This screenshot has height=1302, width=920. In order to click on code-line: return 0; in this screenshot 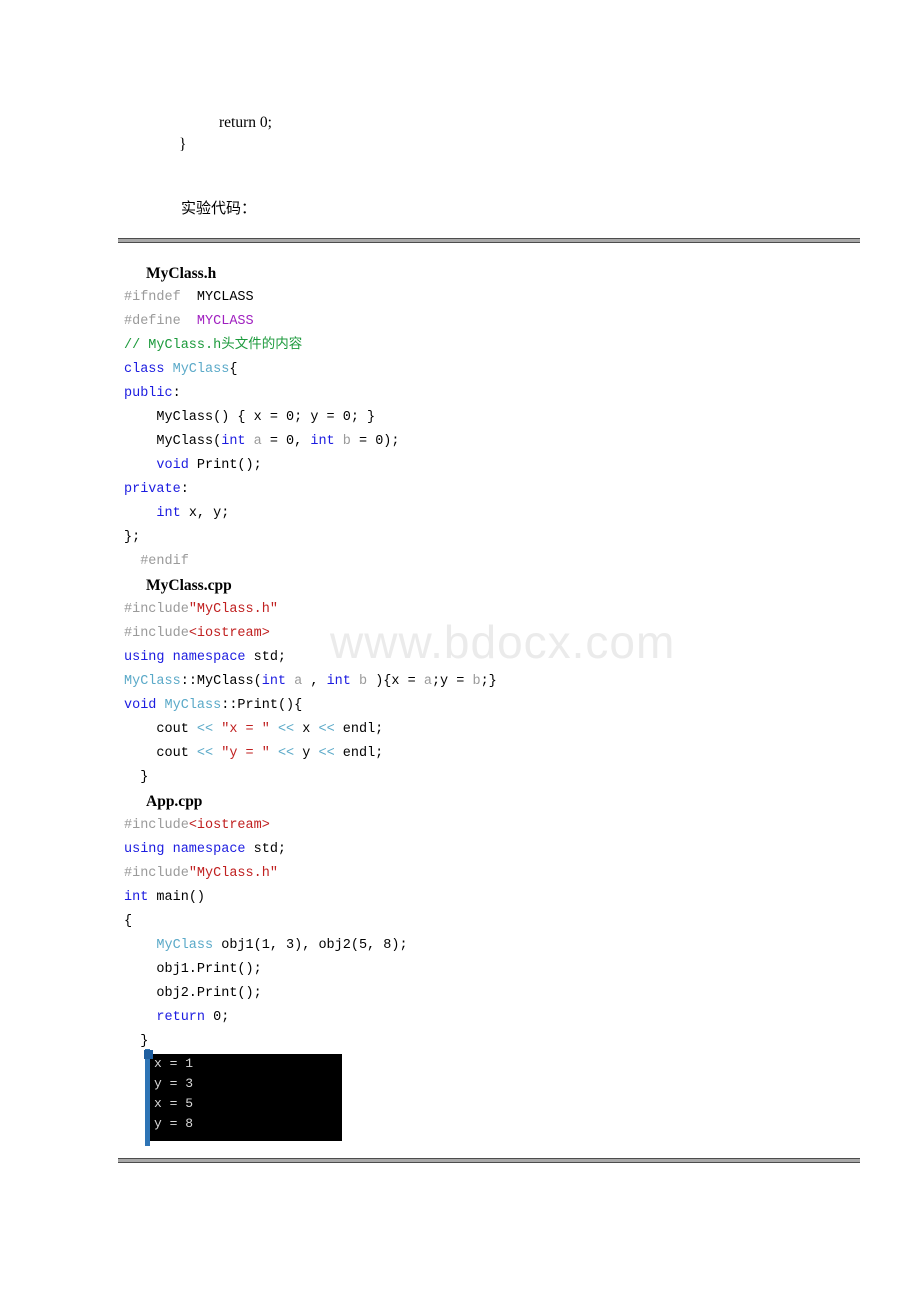, I will do `click(460, 1018)`.